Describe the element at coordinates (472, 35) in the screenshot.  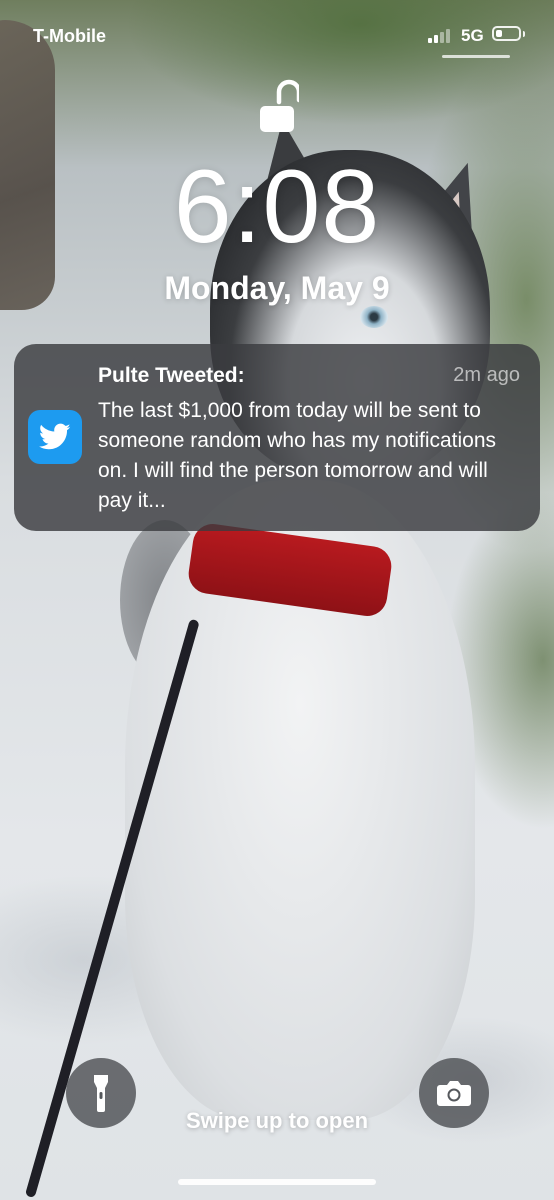
I see `network-type: 5G` at that location.